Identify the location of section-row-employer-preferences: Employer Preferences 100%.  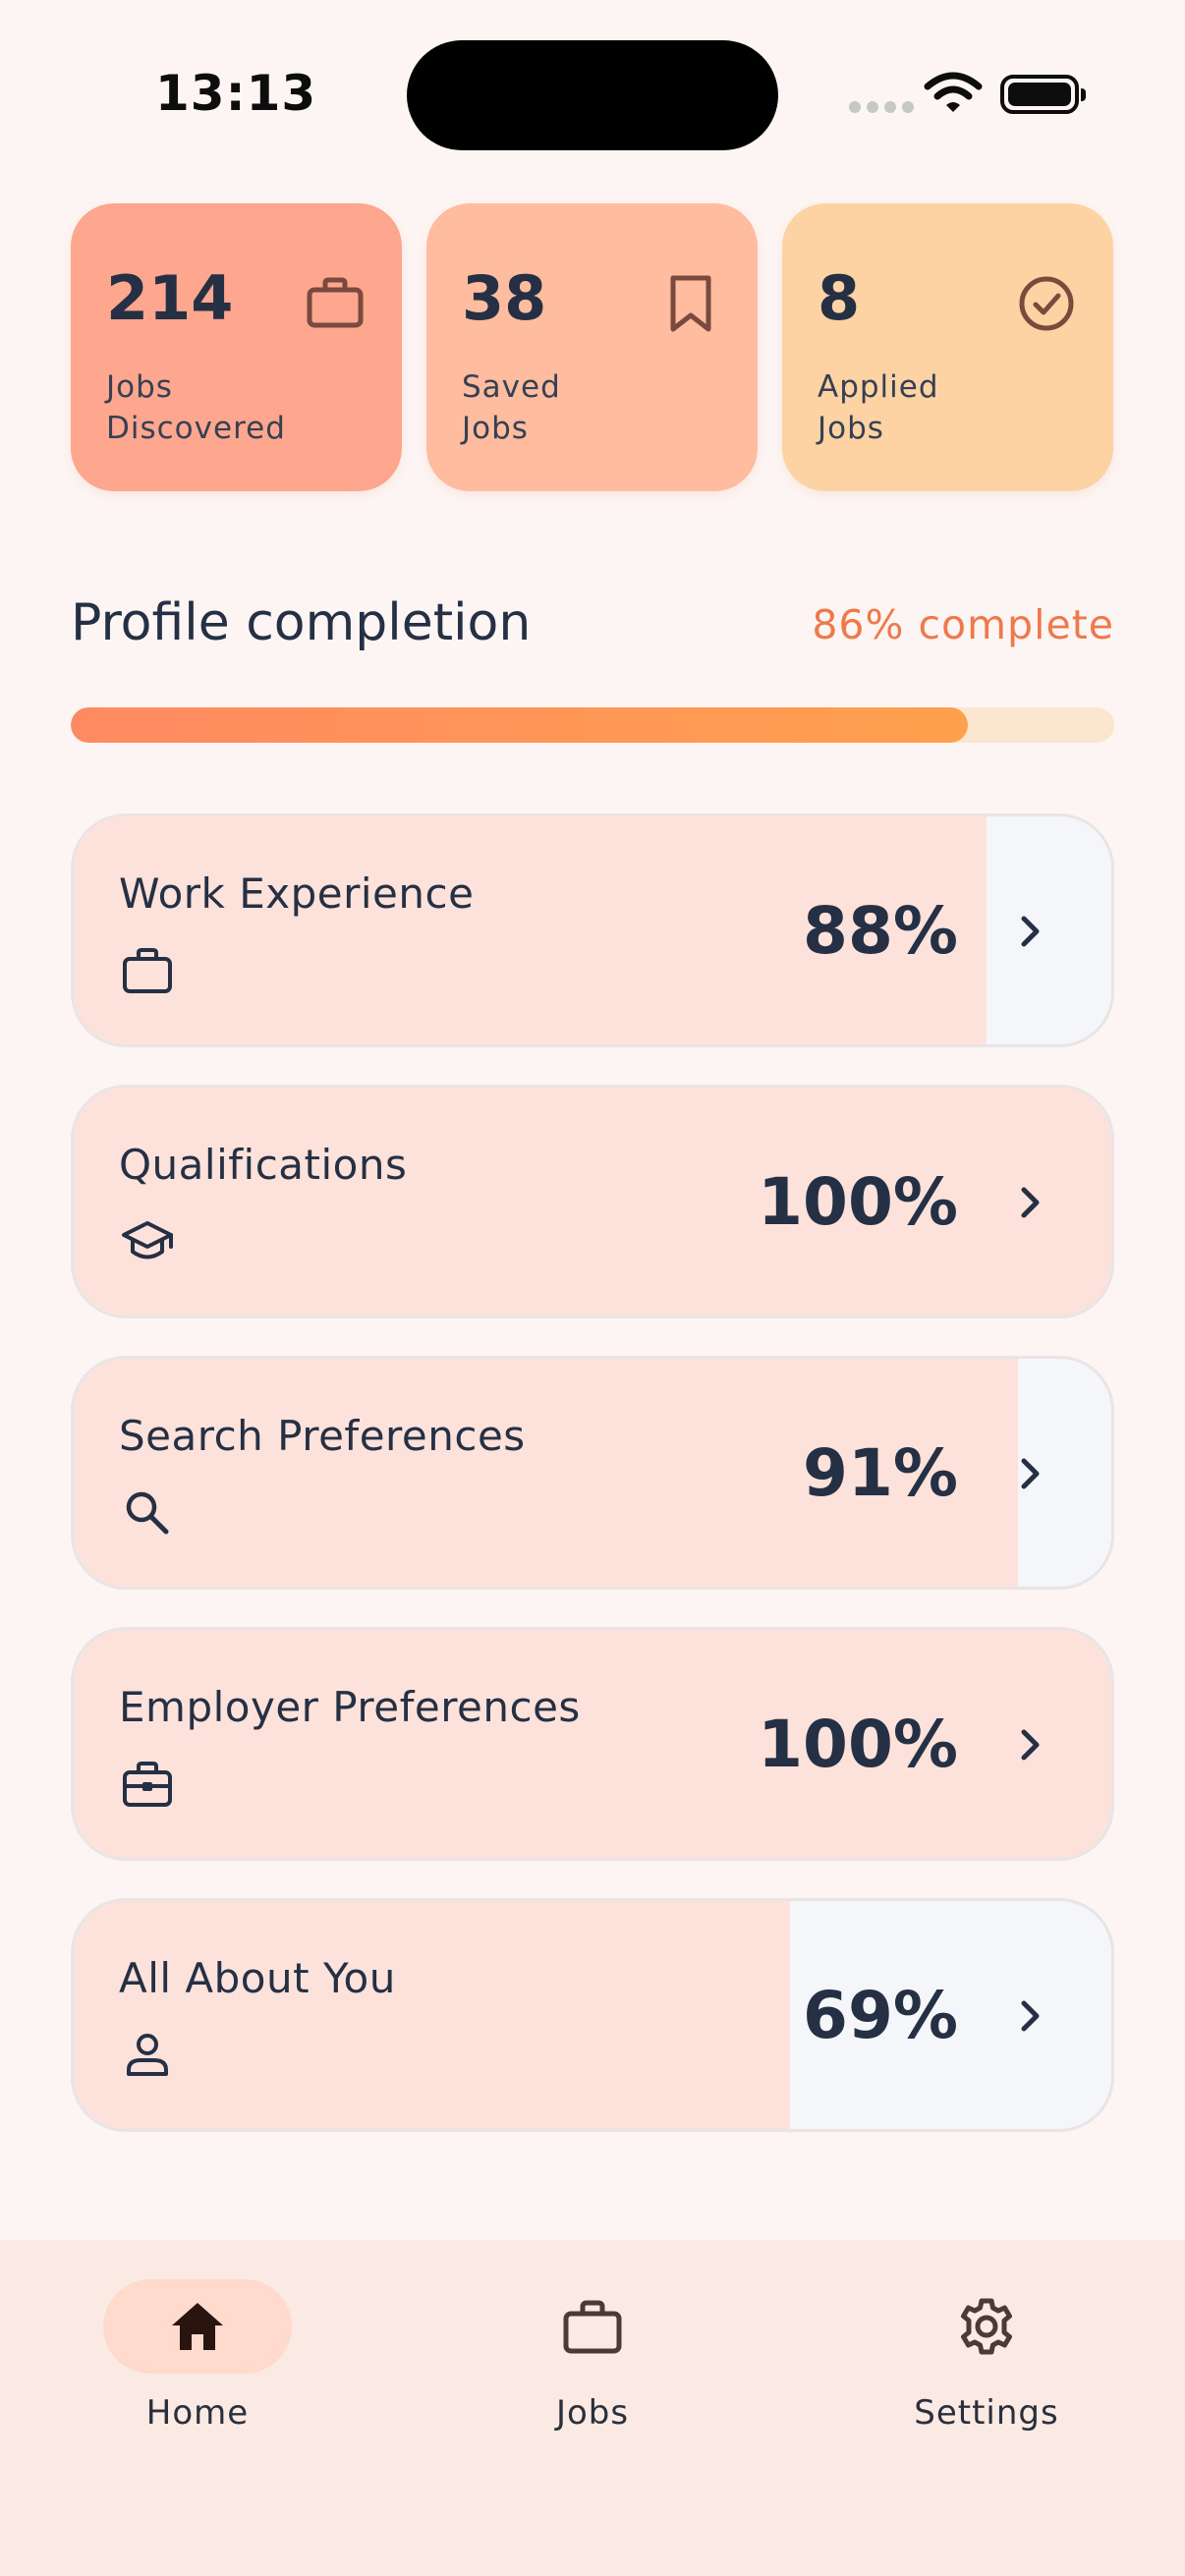
(592, 1744).